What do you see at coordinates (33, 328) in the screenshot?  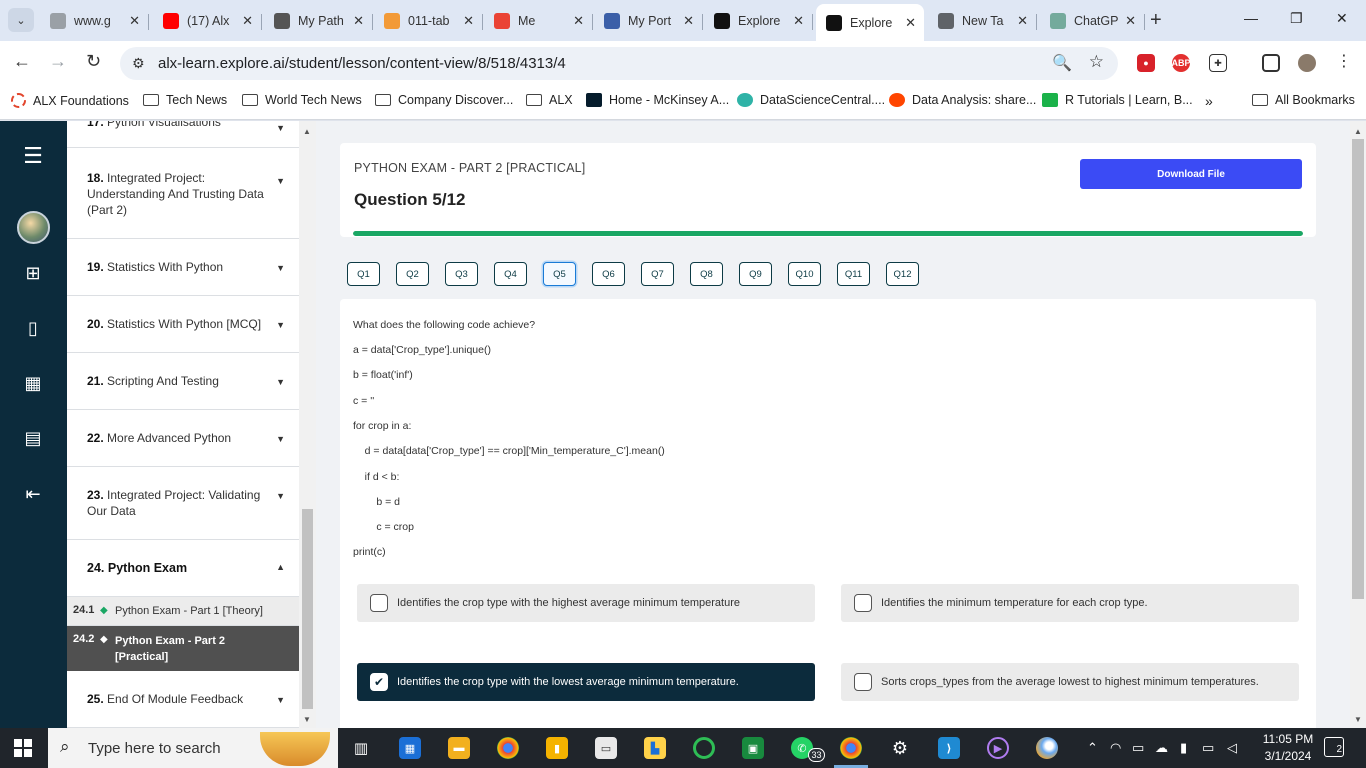 I see `book-icon: ▯` at bounding box center [33, 328].